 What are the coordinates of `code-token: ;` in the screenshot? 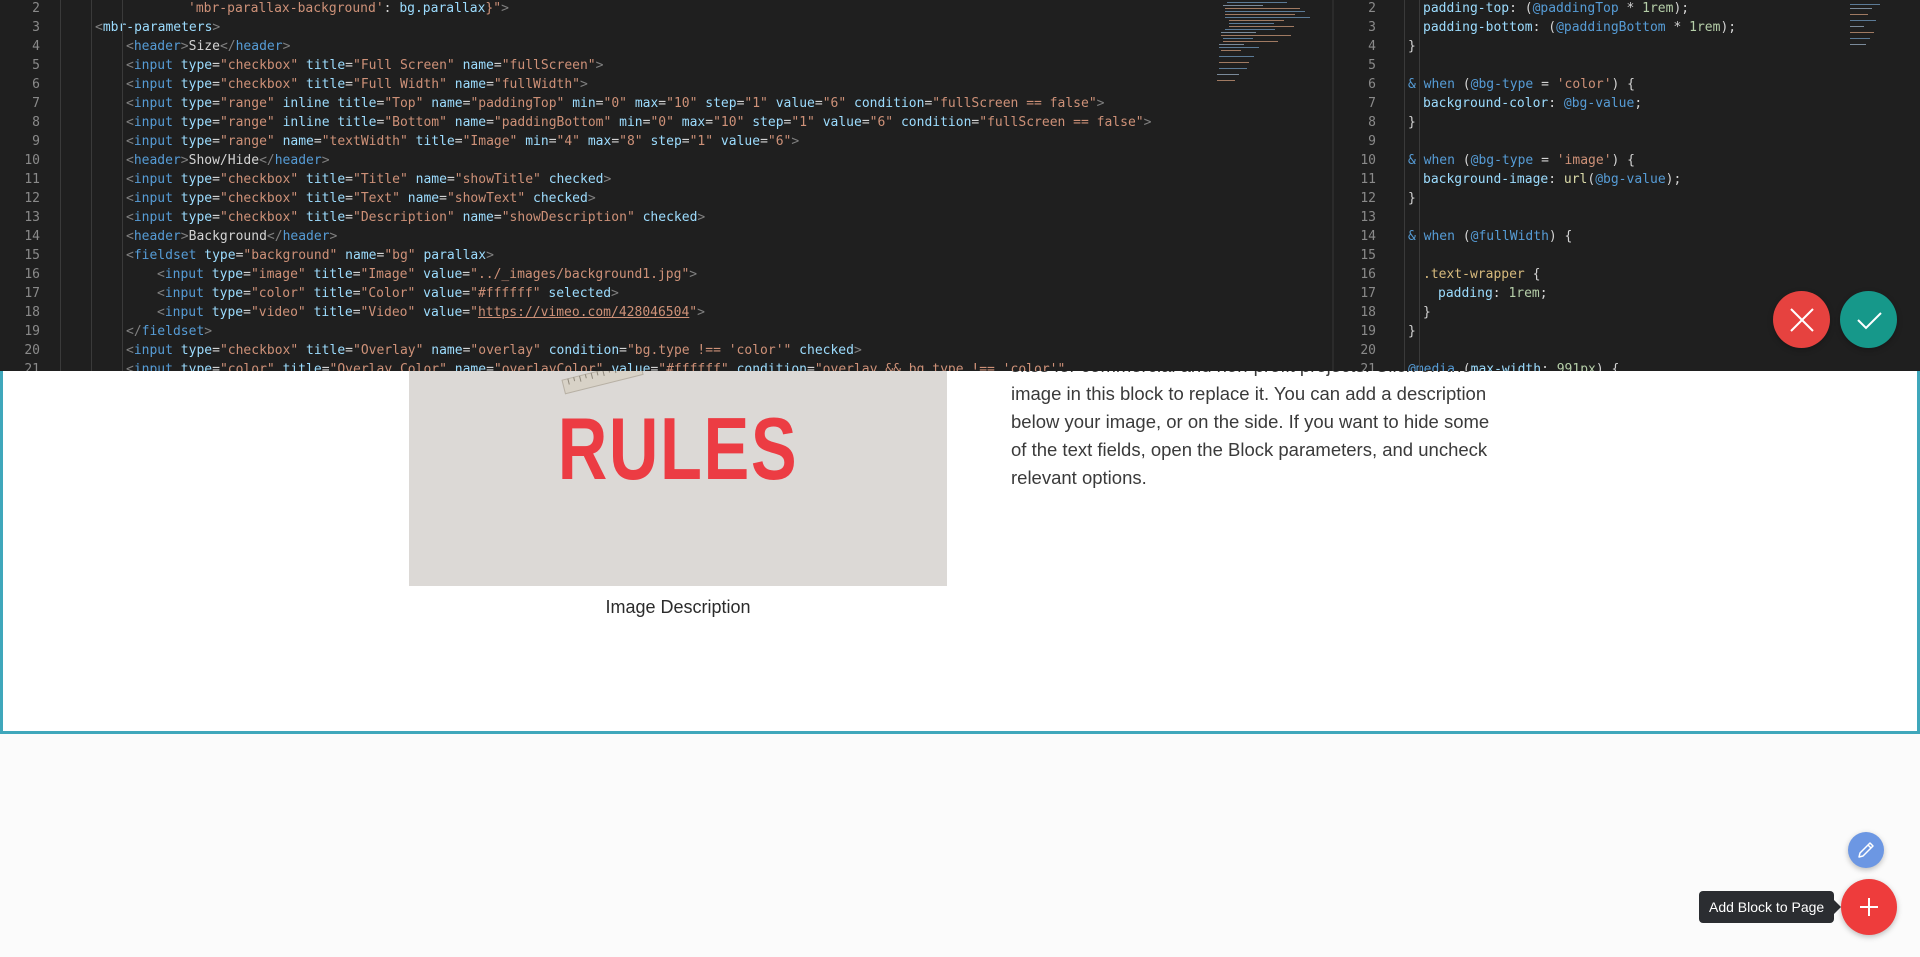 It's located at (1543, 293).